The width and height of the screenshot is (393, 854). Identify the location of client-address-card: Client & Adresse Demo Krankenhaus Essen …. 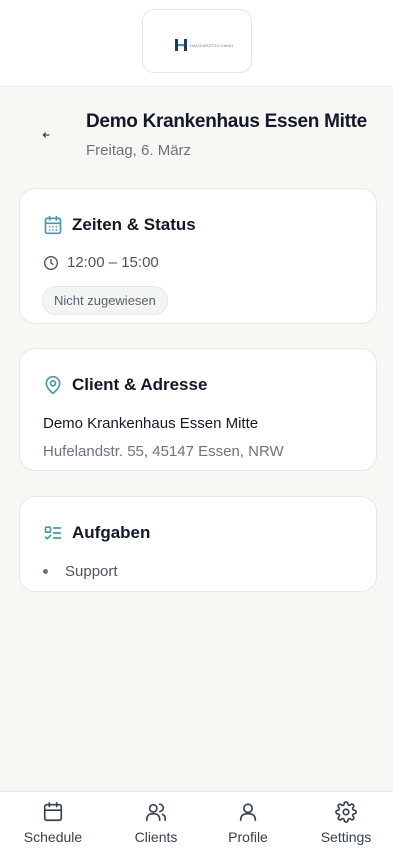
(198, 409).